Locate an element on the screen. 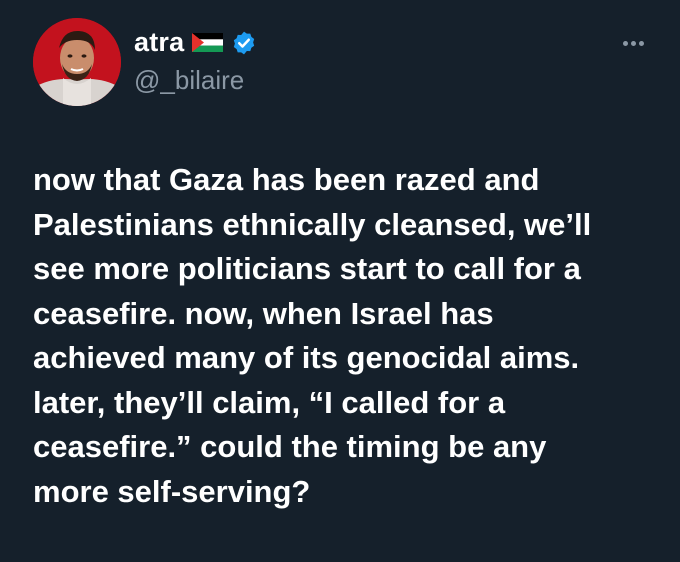 The width and height of the screenshot is (680, 562). tweet-header: atra @_bilaire is located at coordinates (343, 63).